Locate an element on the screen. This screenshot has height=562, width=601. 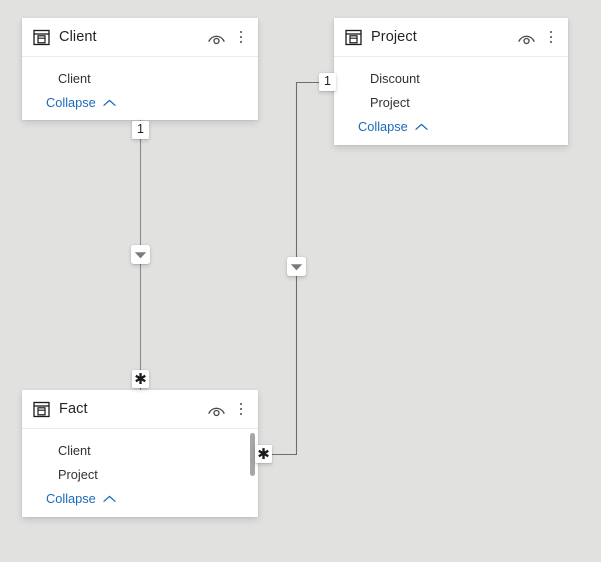
table-title: Client is located at coordinates (78, 37).